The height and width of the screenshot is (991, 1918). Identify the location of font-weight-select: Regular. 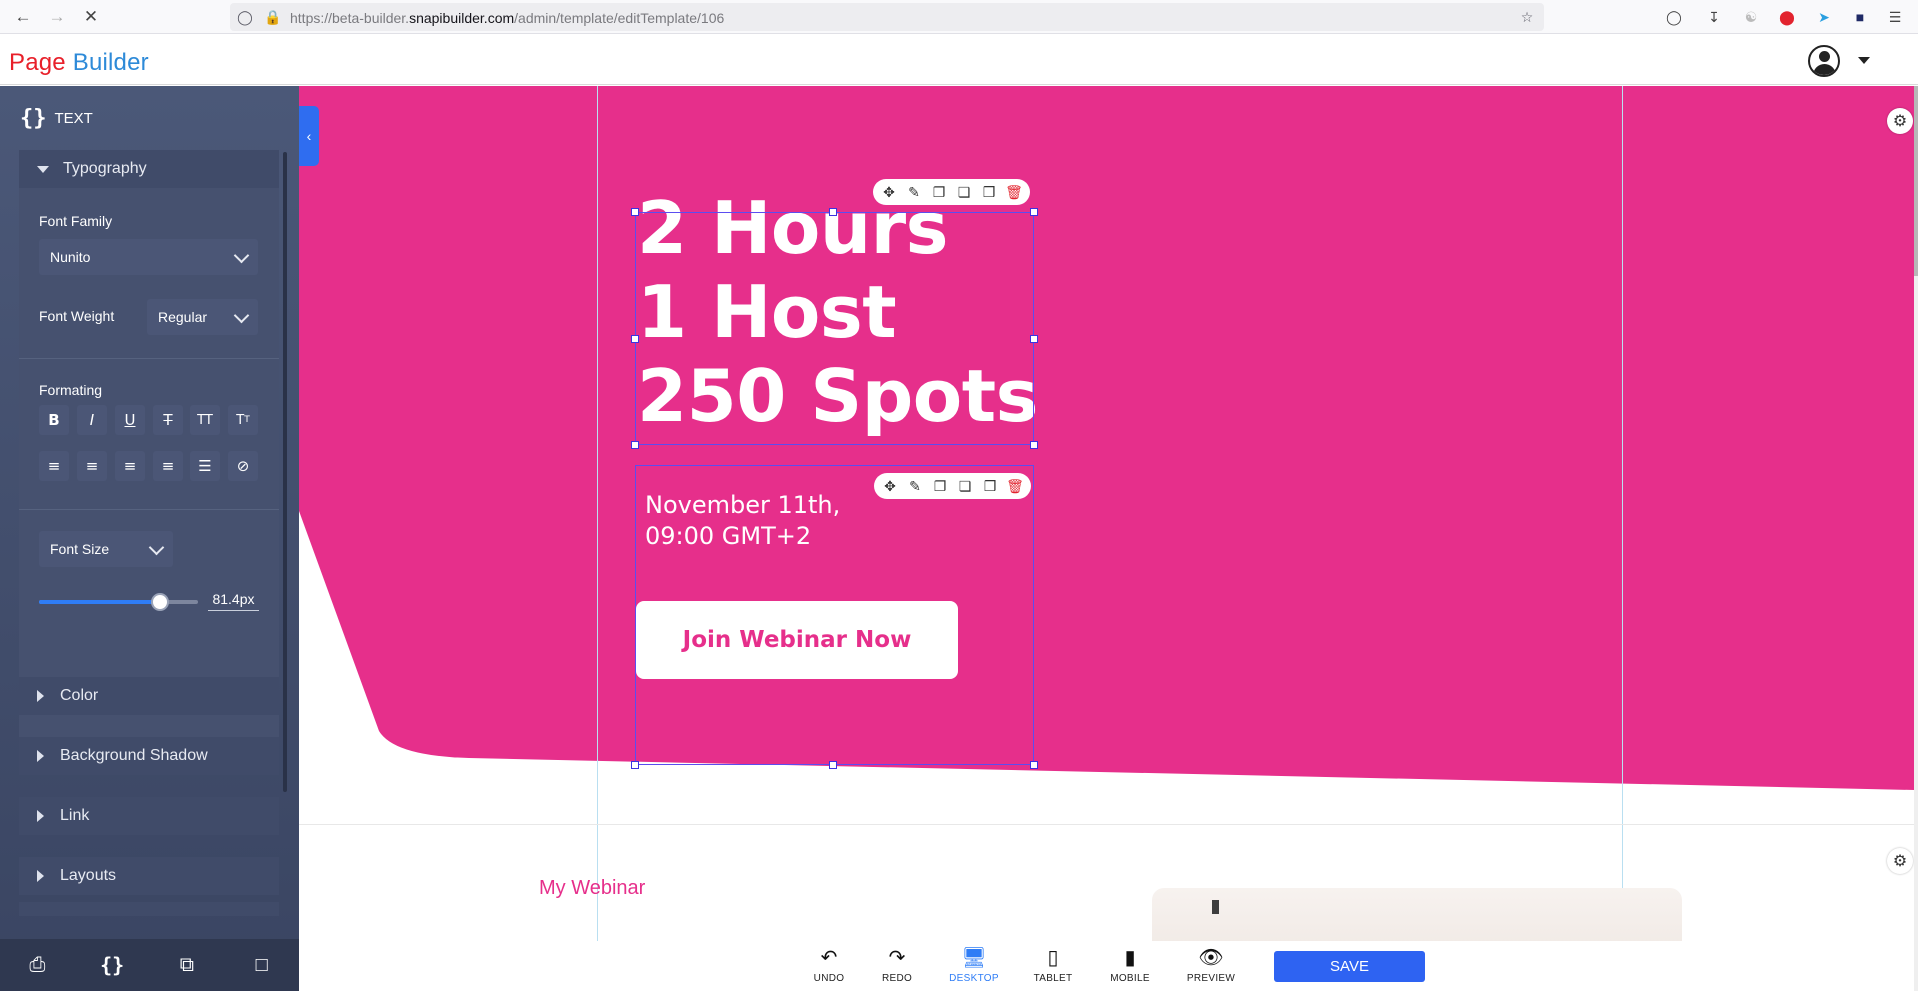
(202, 317).